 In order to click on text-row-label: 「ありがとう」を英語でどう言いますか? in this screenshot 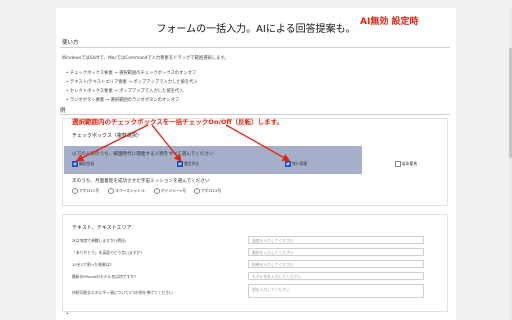, I will do `click(107, 252)`.